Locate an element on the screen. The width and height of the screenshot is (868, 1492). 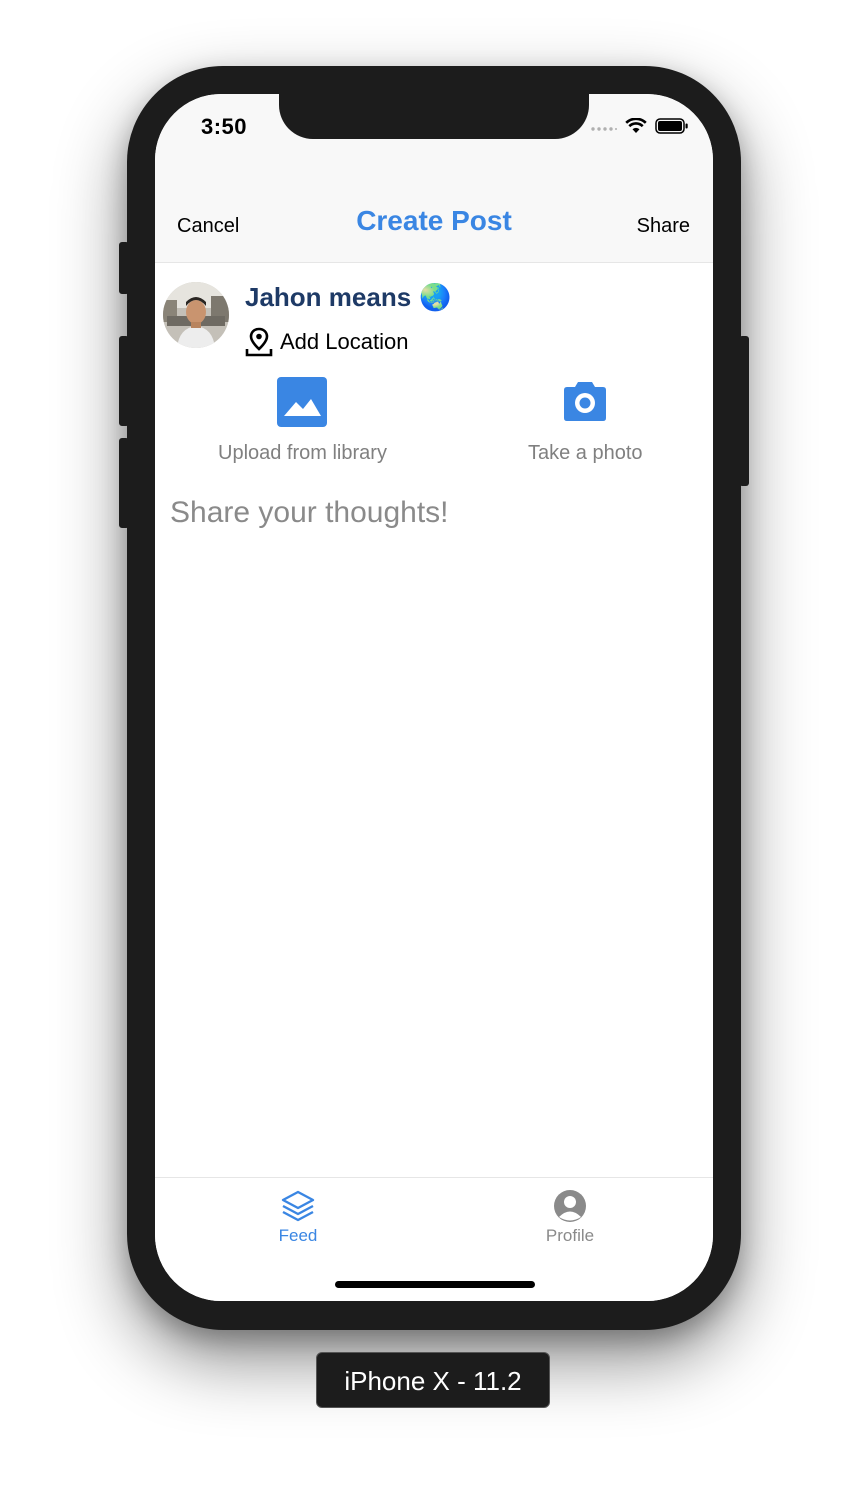
volume-up-button is located at coordinates (124, 381).